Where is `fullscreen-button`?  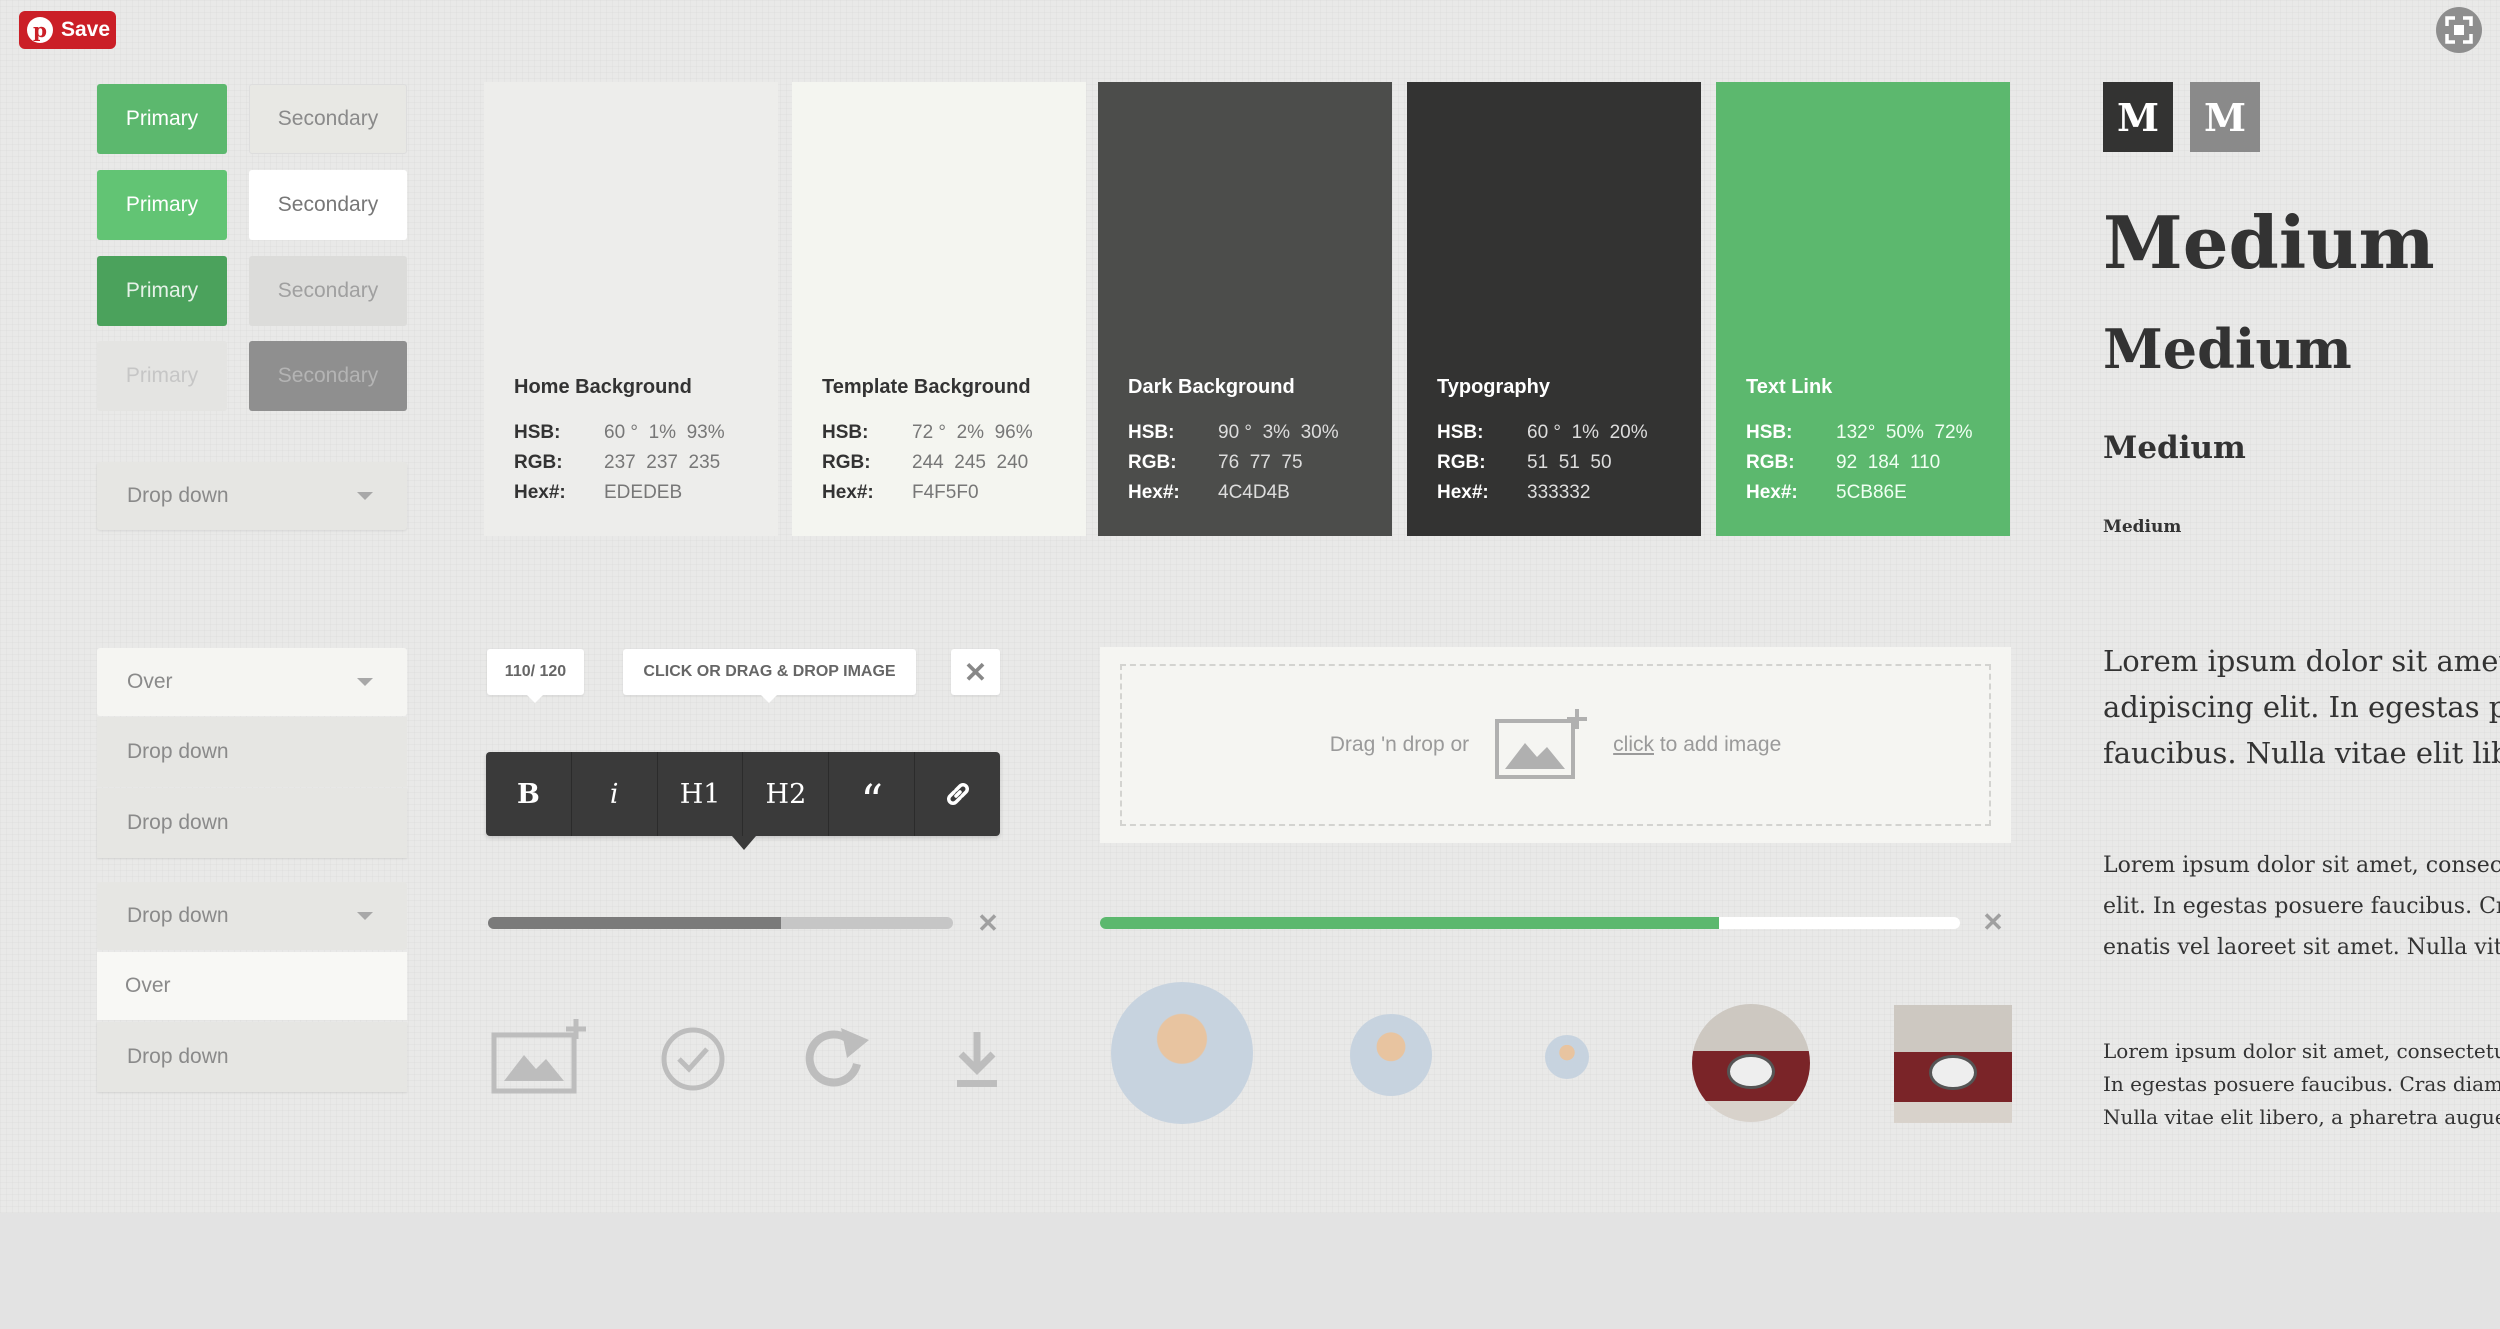 fullscreen-button is located at coordinates (2459, 30).